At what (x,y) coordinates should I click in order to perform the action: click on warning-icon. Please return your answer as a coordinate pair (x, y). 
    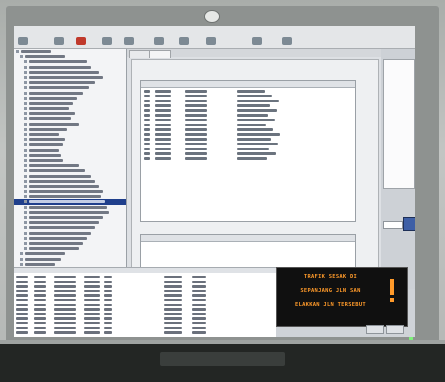
    Looking at the image, I should click on (392, 290).